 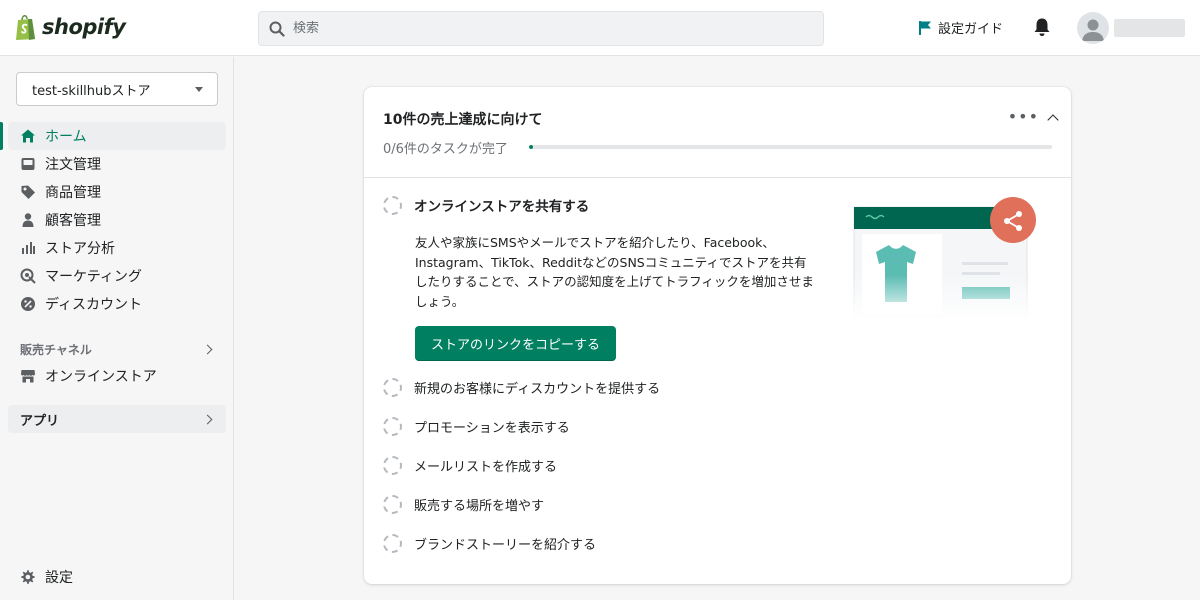 What do you see at coordinates (445, 149) in the screenshot?
I see `progress-text: 0/6件のタスクが完了` at bounding box center [445, 149].